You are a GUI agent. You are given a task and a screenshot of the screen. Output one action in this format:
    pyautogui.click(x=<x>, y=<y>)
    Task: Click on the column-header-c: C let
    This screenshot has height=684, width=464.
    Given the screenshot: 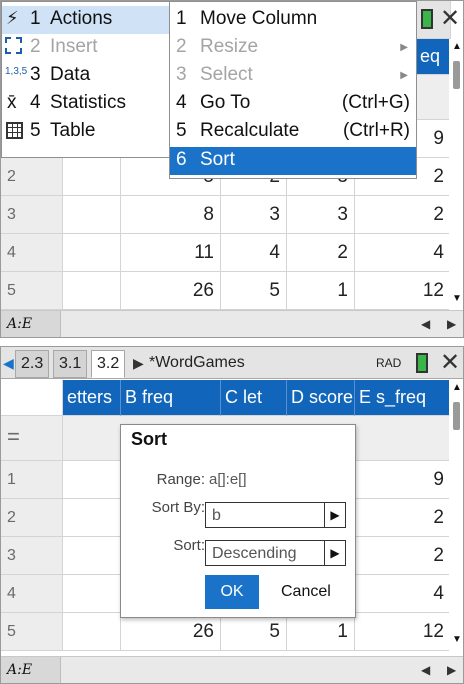 What is the action you would take?
    pyautogui.click(x=254, y=398)
    